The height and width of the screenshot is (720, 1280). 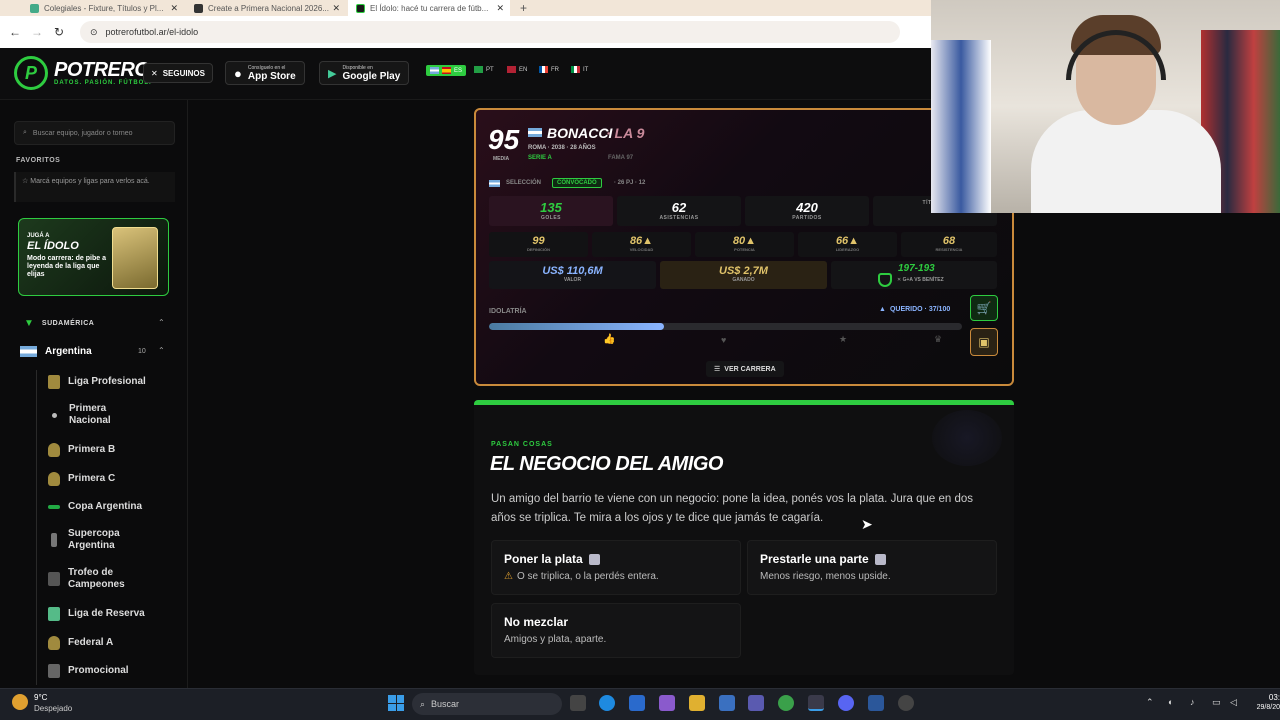 I want to click on reload-icon: ↻, so click(x=59, y=32).